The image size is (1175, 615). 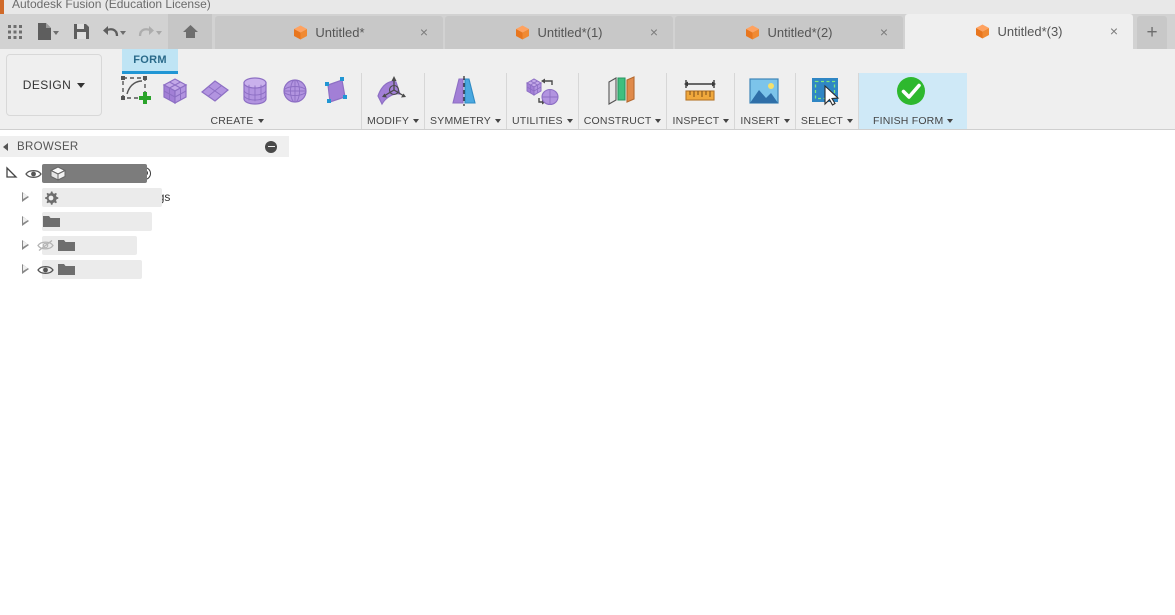 I want to click on gear-icon, so click(x=52, y=197).